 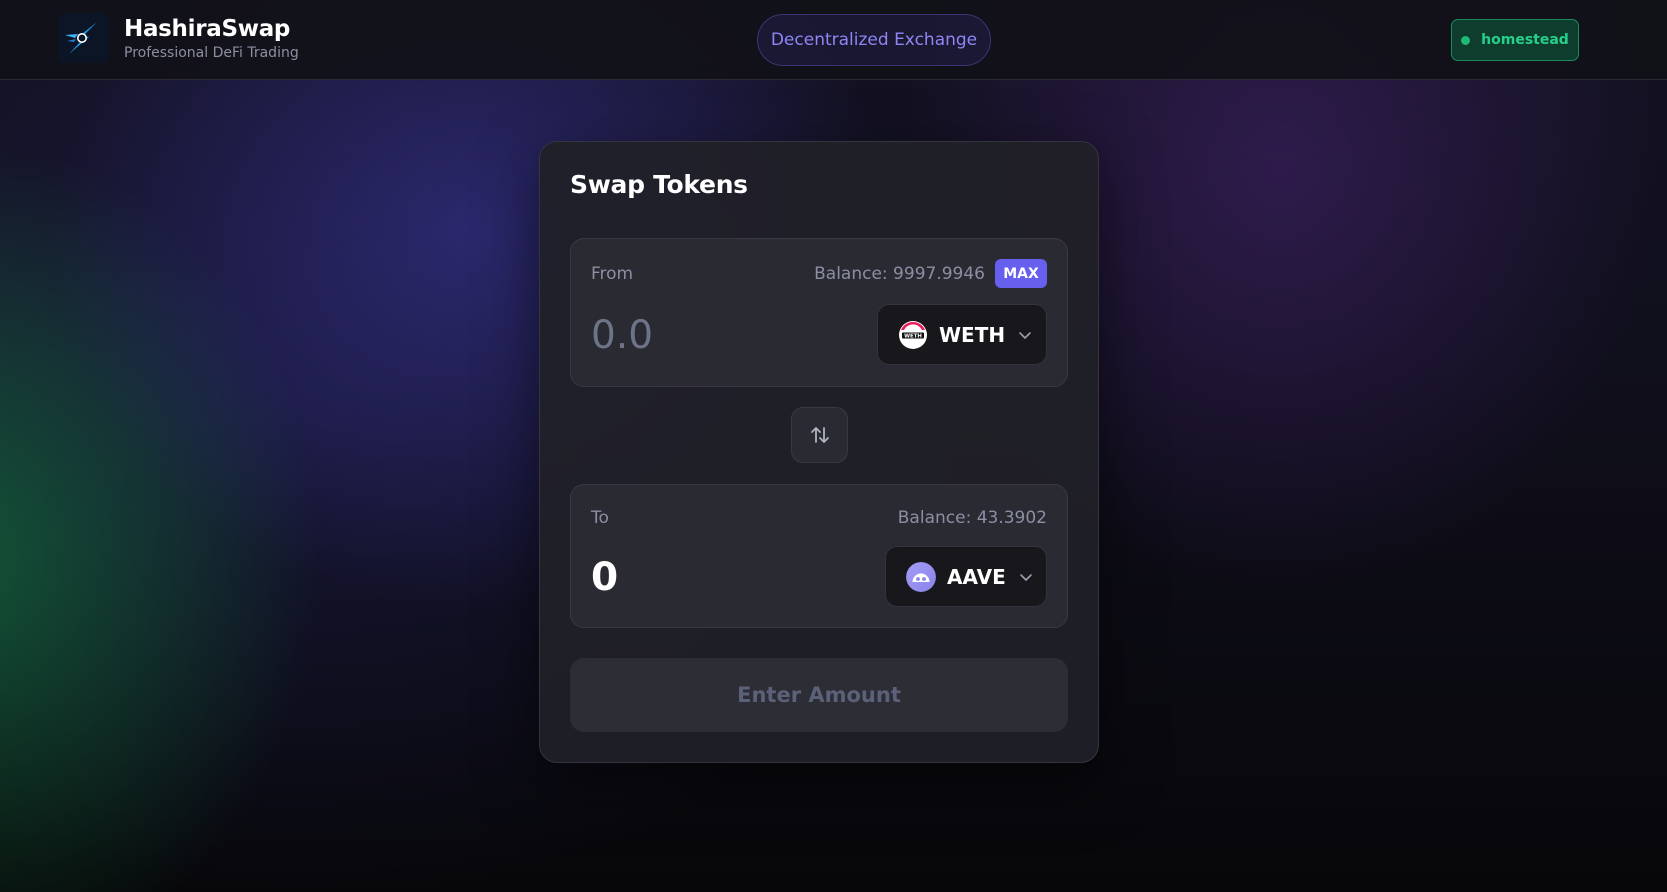 I want to click on from-token-symbol: WETH, so click(x=972, y=334).